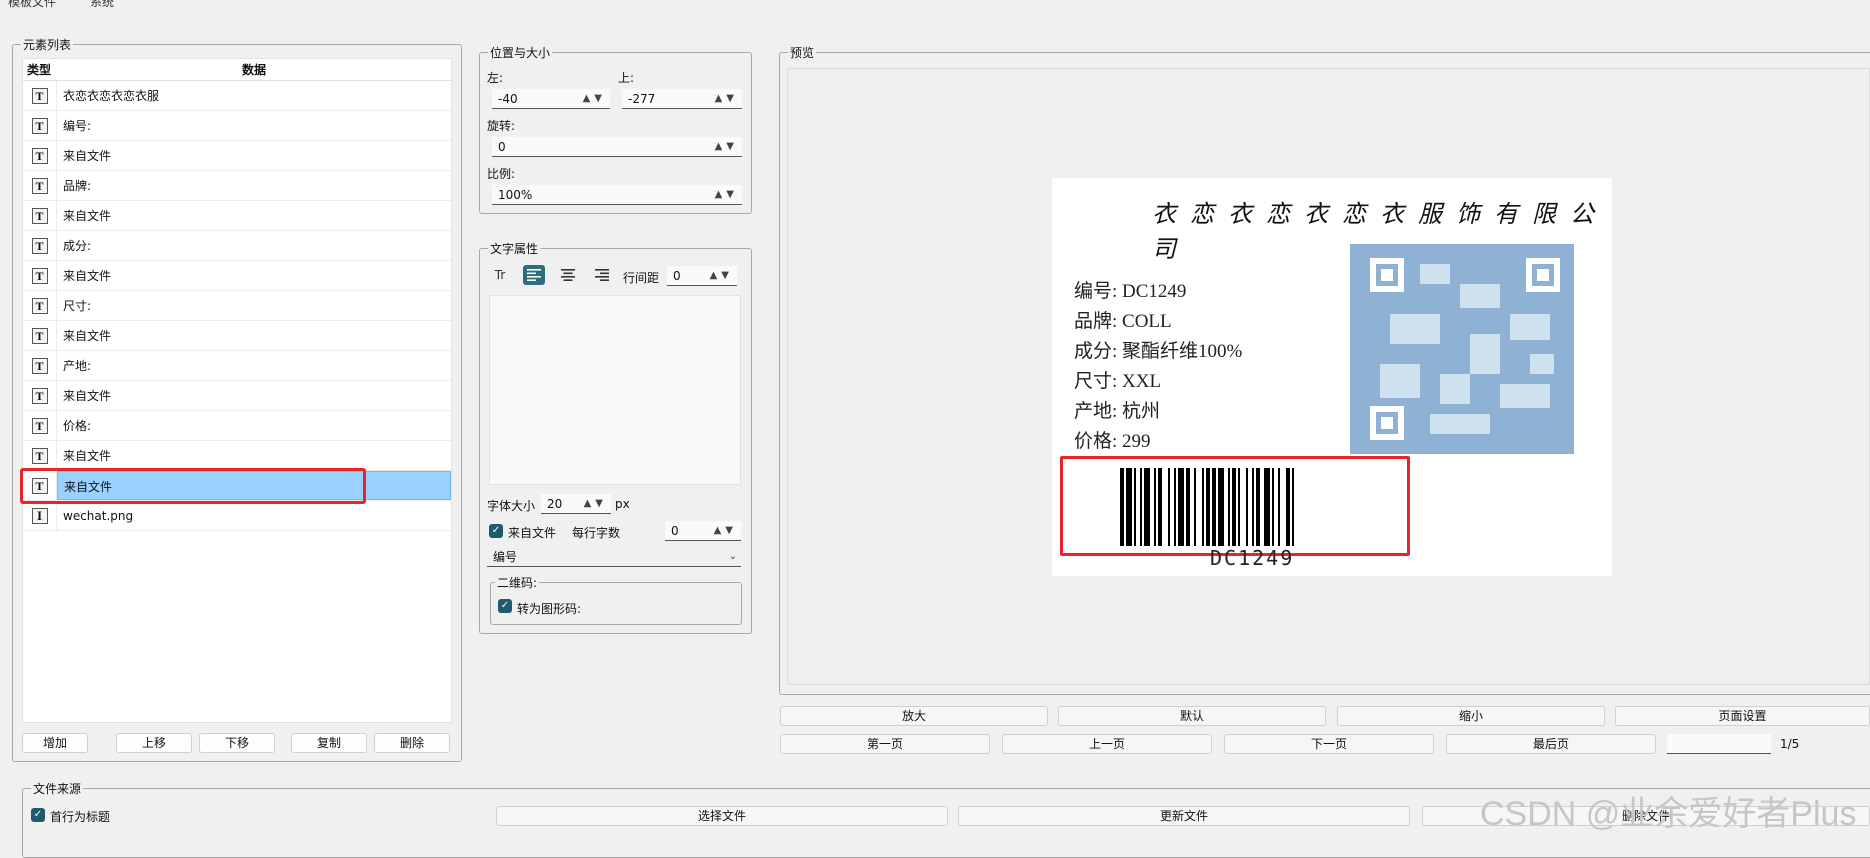  What do you see at coordinates (237, 743) in the screenshot?
I see `move-down-button: 下移` at bounding box center [237, 743].